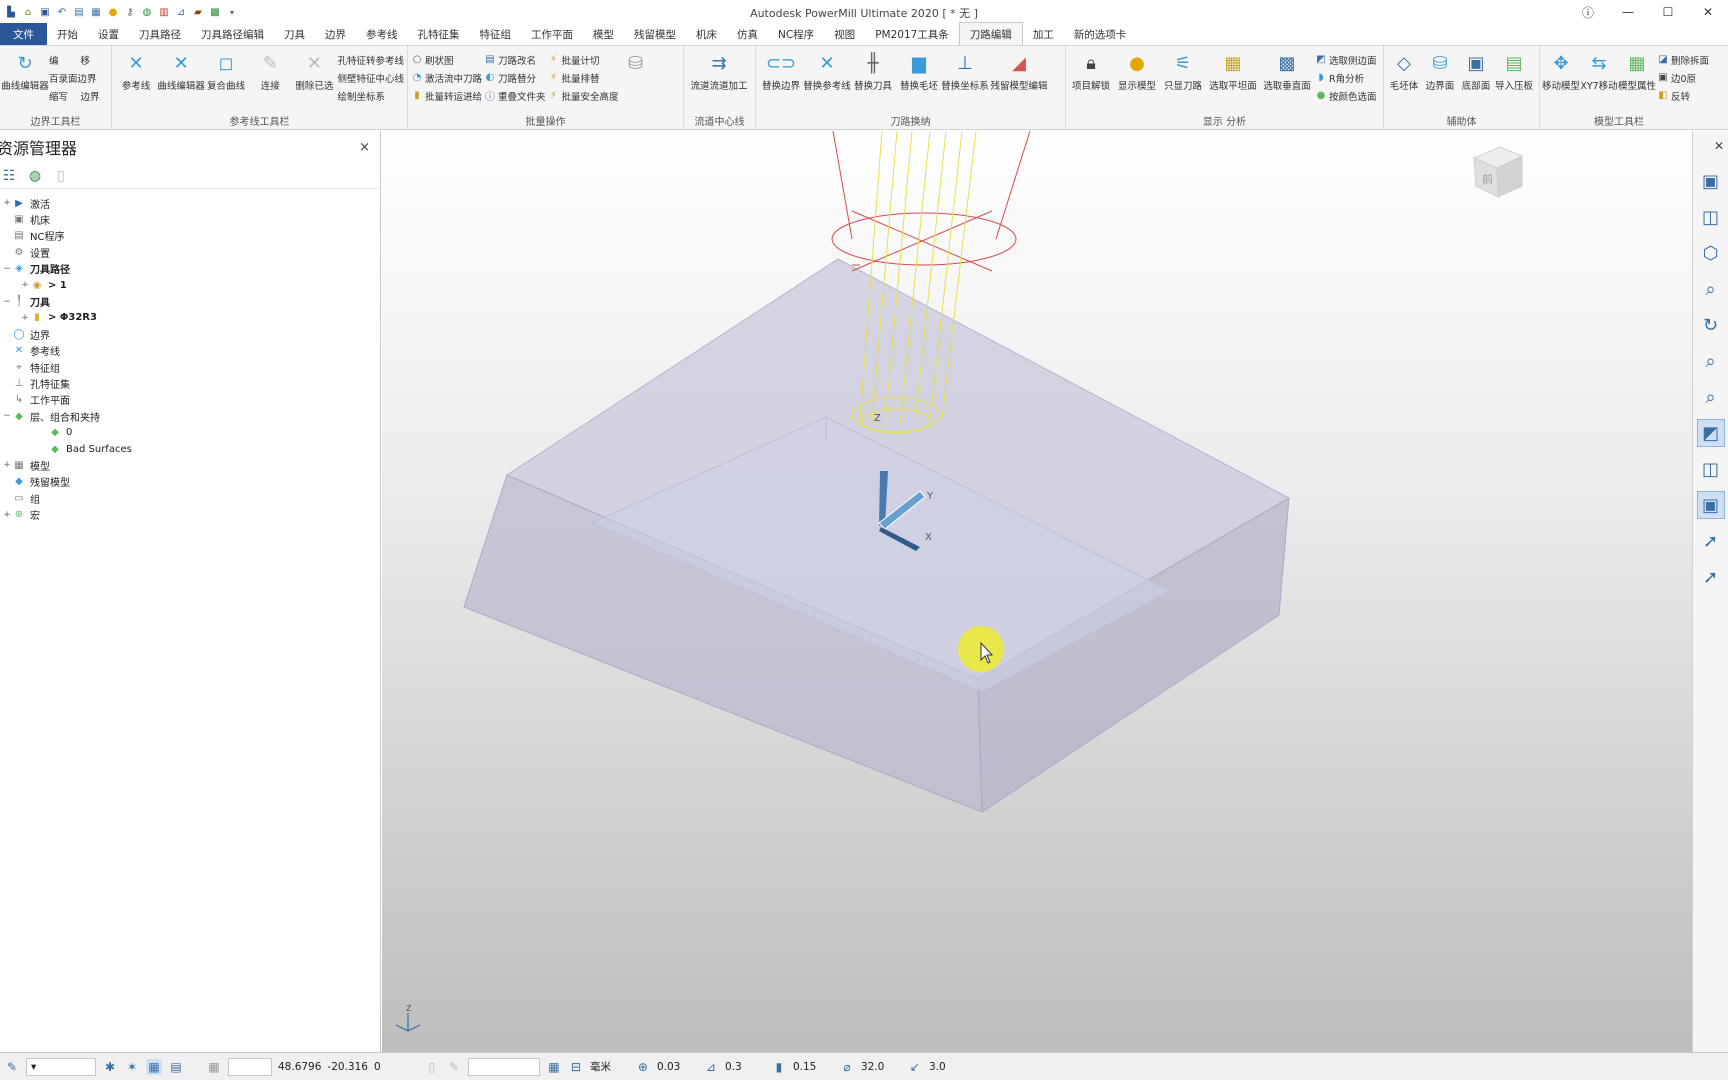  What do you see at coordinates (990, 33) in the screenshot?
I see `tab-18: 刀路编辑` at bounding box center [990, 33].